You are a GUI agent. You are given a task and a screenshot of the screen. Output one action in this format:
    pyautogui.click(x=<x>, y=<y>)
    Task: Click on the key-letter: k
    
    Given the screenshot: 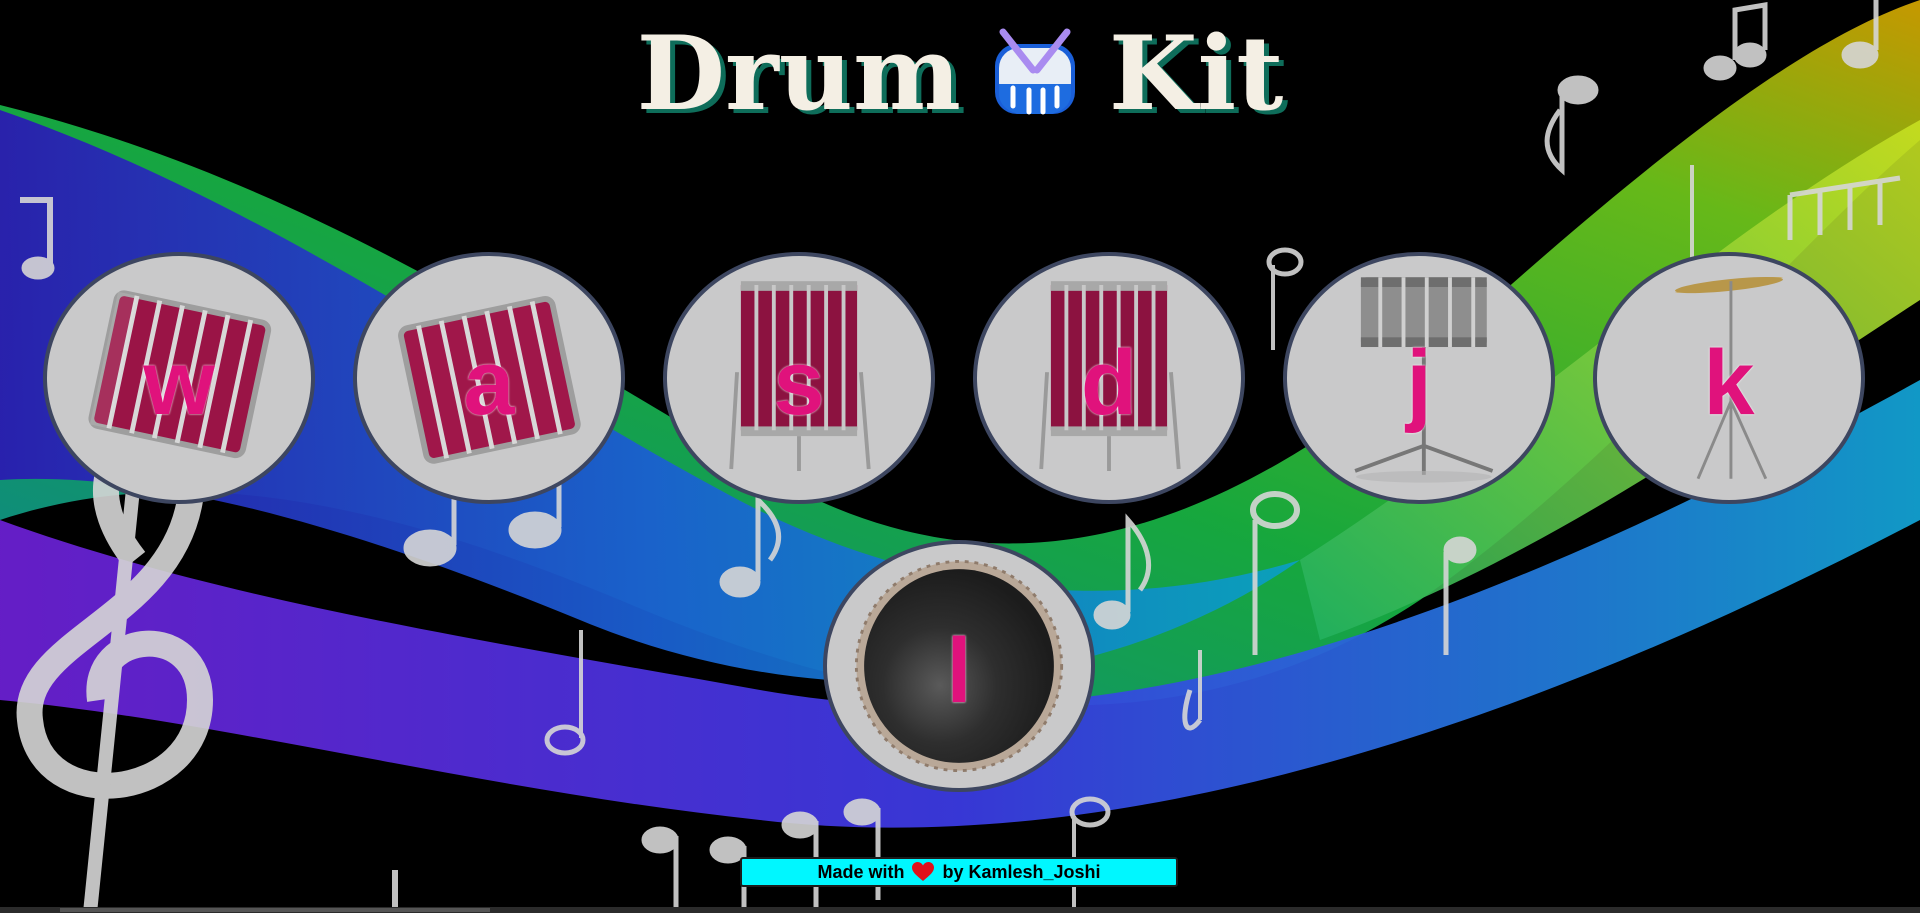 What is the action you would take?
    pyautogui.click(x=1729, y=382)
    